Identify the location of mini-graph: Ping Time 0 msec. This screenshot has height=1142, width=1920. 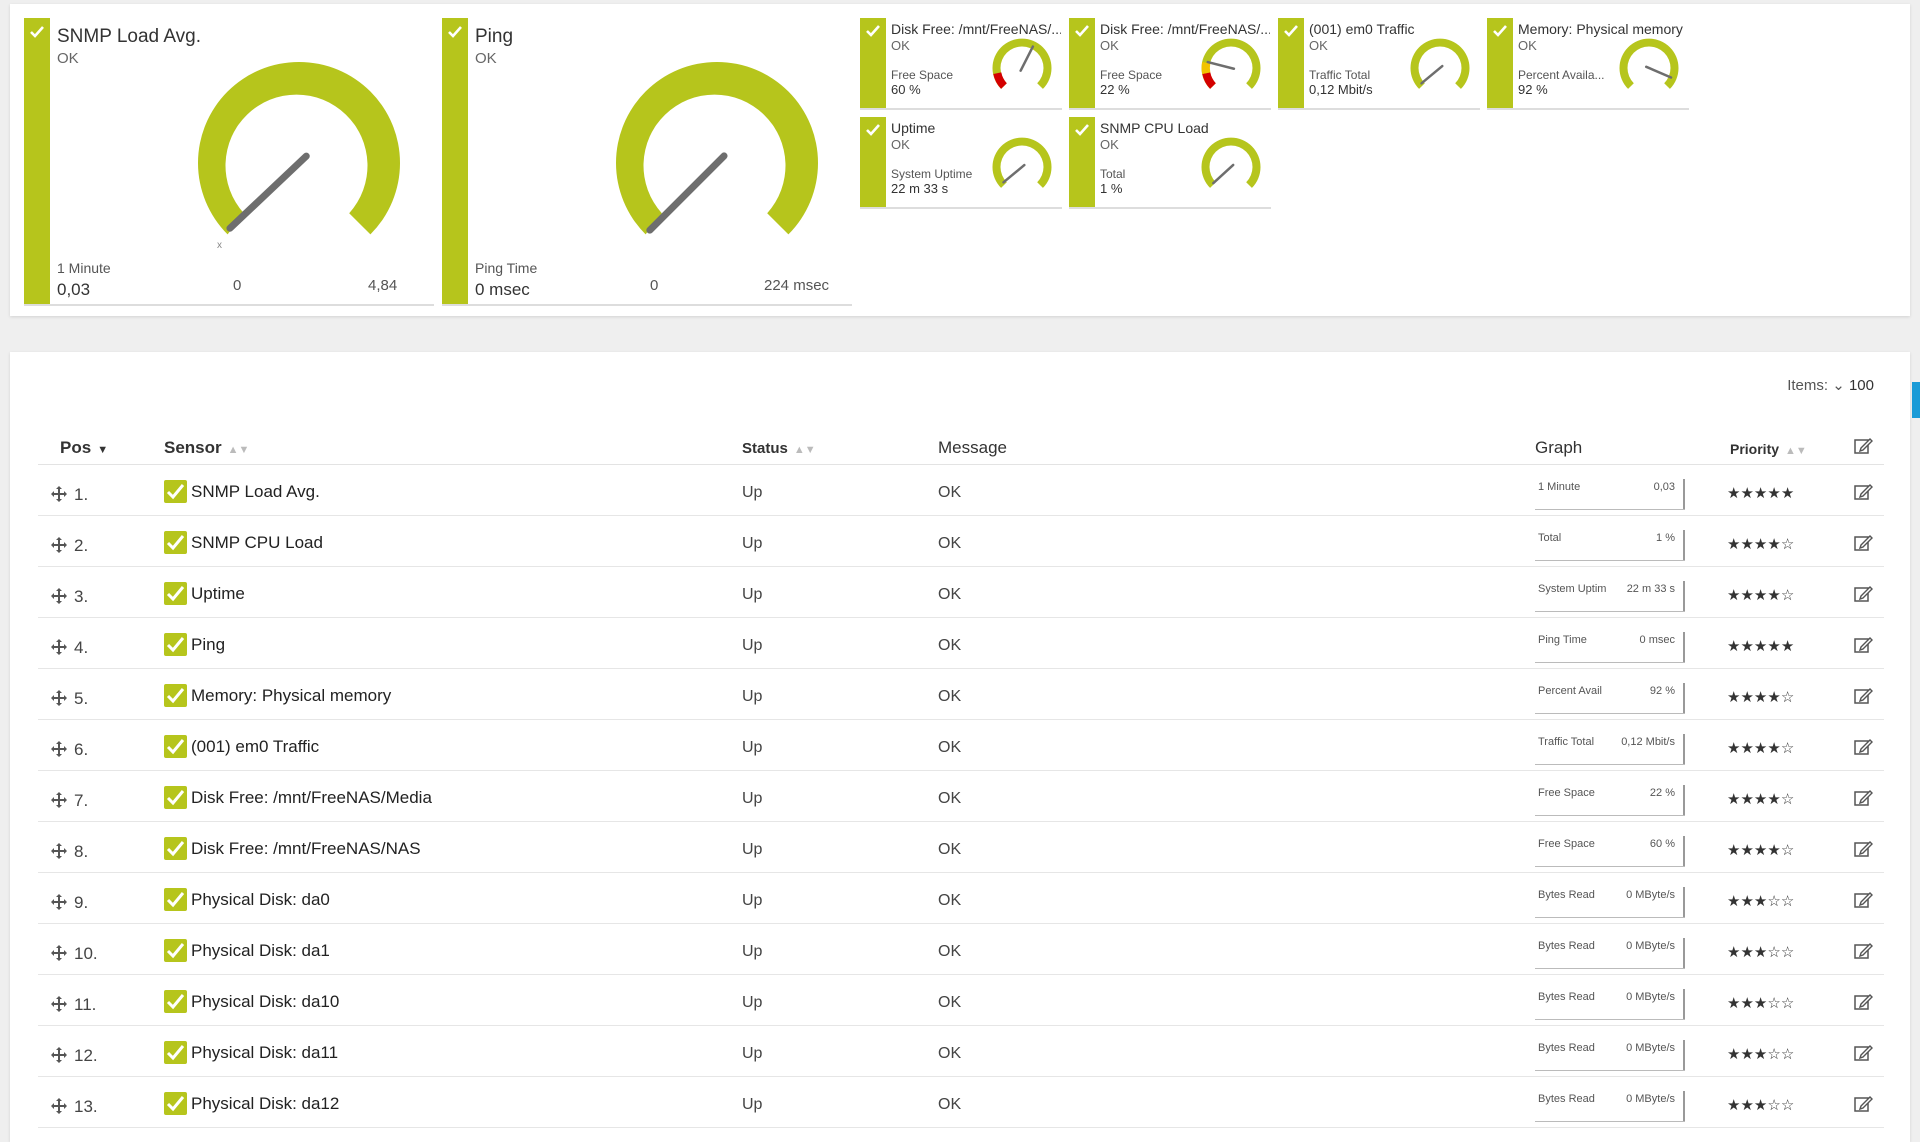
(1610, 647).